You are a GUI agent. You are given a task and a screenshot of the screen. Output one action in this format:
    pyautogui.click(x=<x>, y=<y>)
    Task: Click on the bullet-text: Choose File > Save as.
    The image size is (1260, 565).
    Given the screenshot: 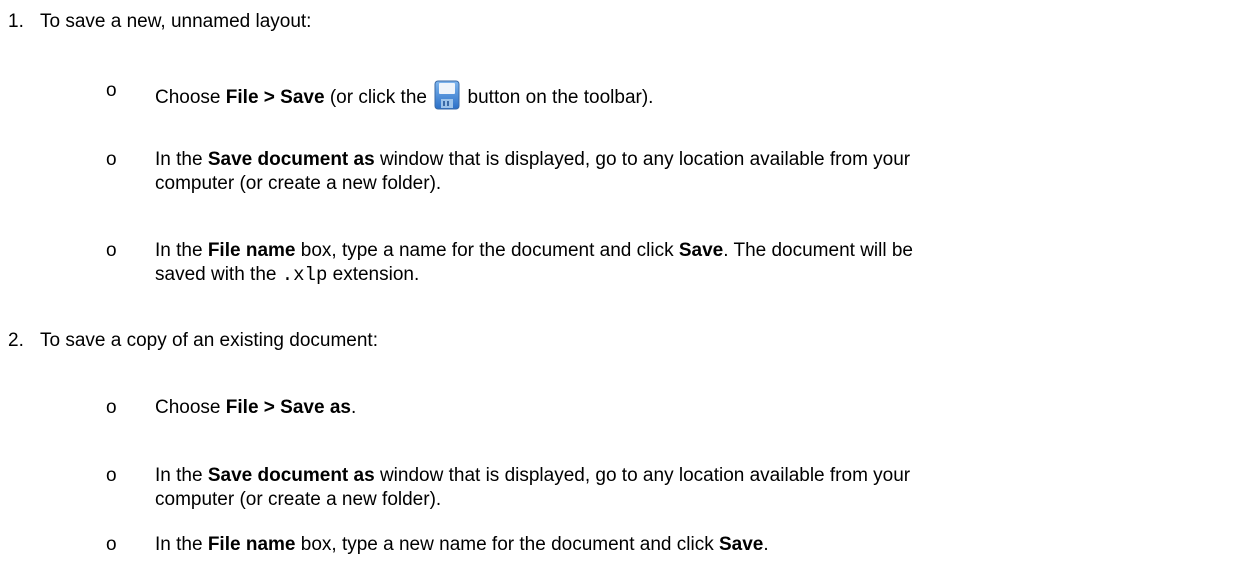 What is the action you would take?
    pyautogui.click(x=256, y=407)
    